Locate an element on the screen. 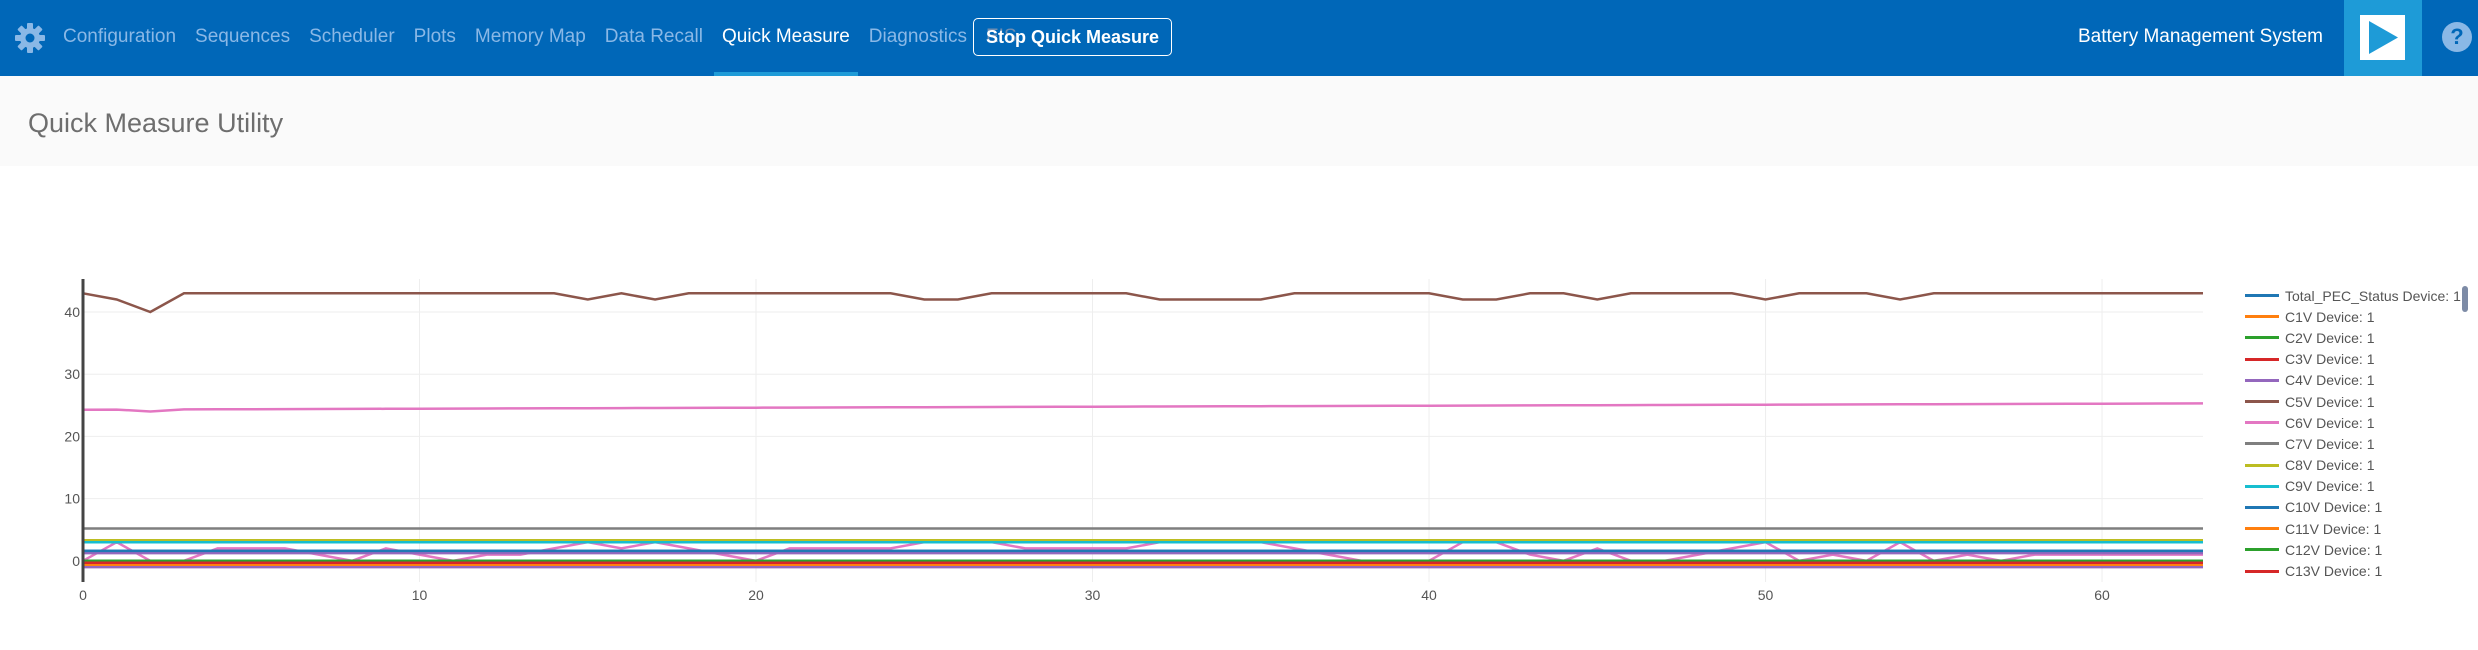 Image resolution: width=2478 pixels, height=650 pixels. legend-label: C12V Device: 1 is located at coordinates (2334, 549).